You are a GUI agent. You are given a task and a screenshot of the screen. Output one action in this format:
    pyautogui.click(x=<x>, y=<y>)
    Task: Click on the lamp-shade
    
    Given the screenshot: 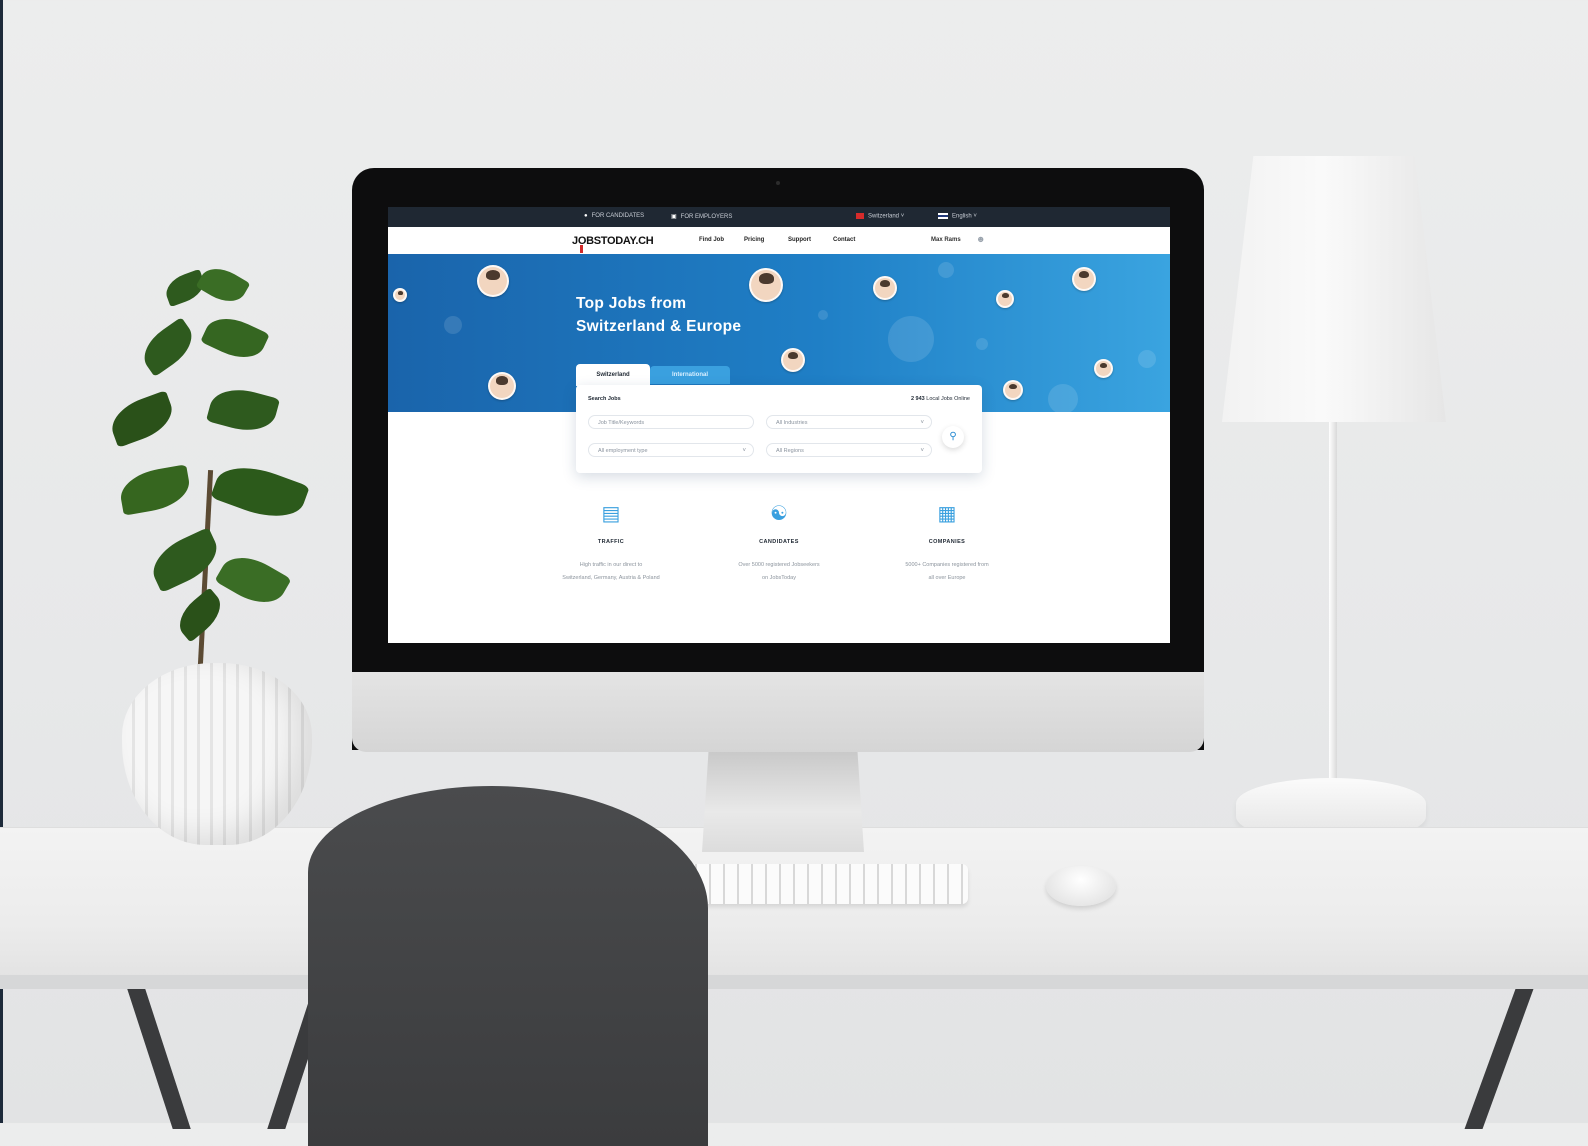 What is the action you would take?
    pyautogui.click(x=1334, y=289)
    